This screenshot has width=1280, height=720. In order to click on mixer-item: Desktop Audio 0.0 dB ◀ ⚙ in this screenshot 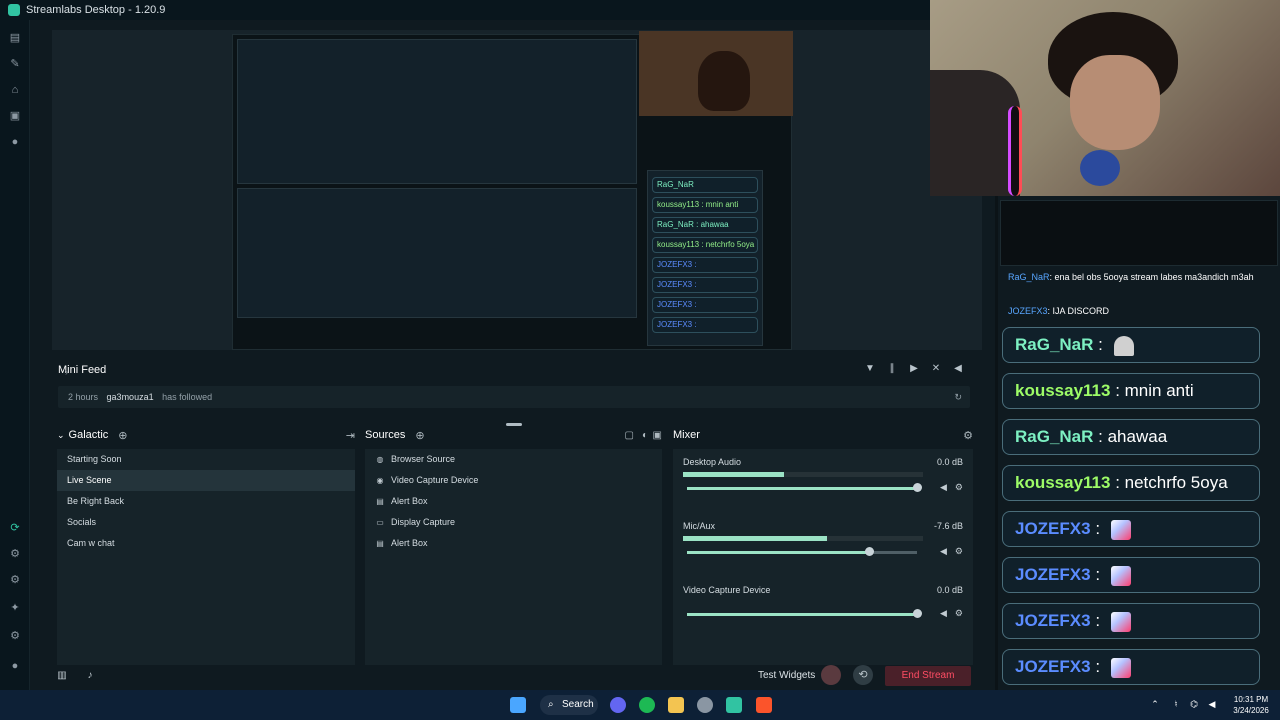, I will do `click(823, 484)`.